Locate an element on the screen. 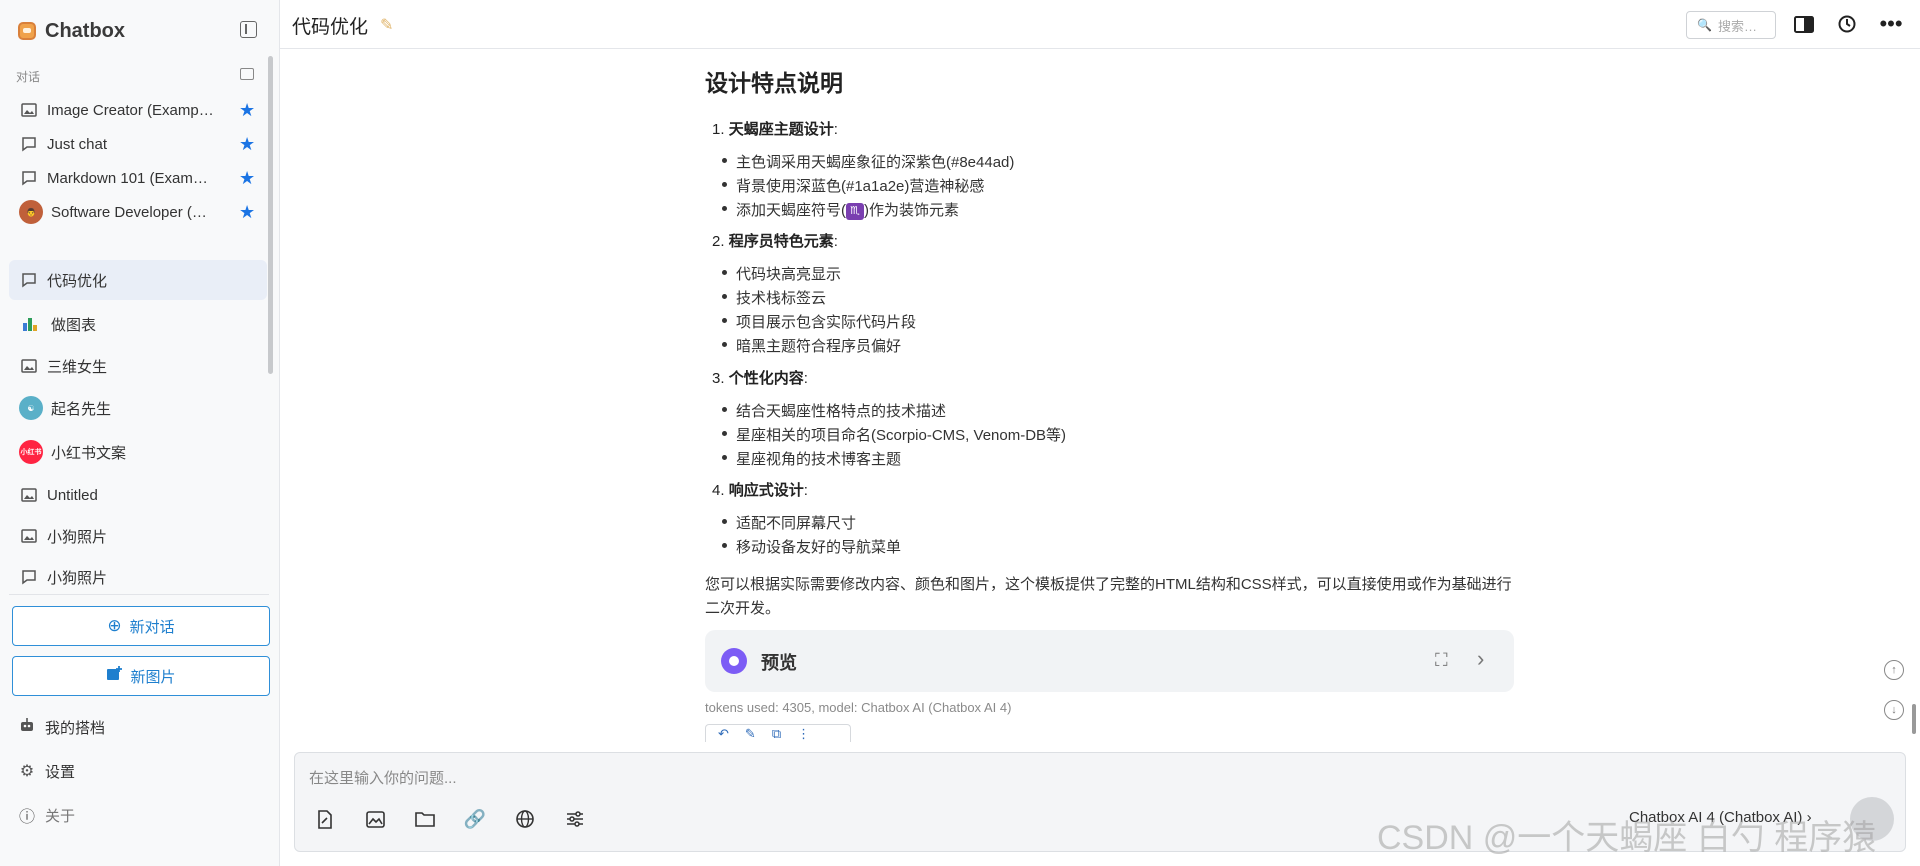 The height and width of the screenshot is (866, 1920). about-menu-item: ⓘ 关于 is located at coordinates (46, 815).